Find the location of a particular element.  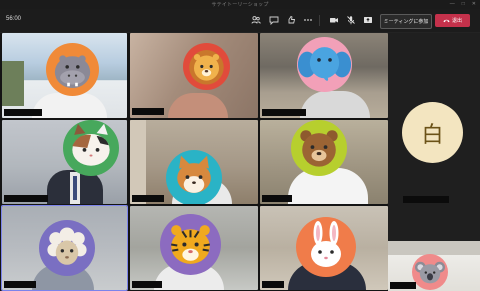

sheep-face-icon is located at coordinates (67, 248).